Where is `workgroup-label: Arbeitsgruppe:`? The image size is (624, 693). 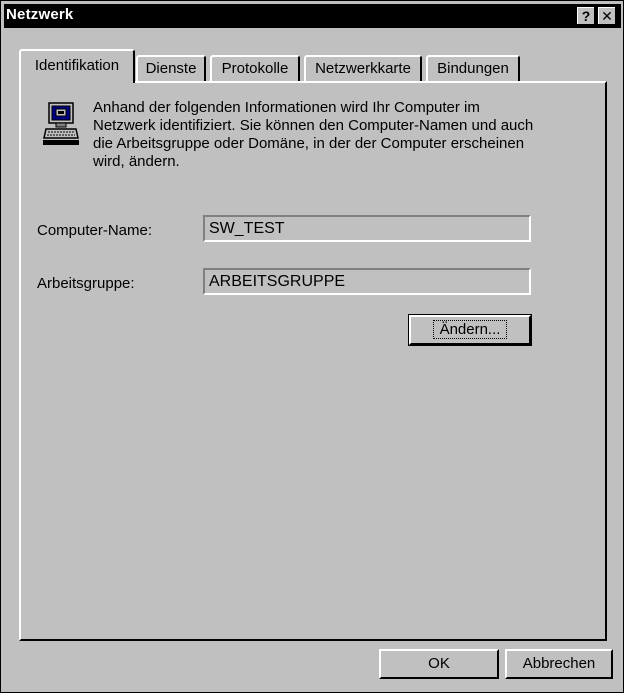 workgroup-label: Arbeitsgruppe: is located at coordinates (86, 283).